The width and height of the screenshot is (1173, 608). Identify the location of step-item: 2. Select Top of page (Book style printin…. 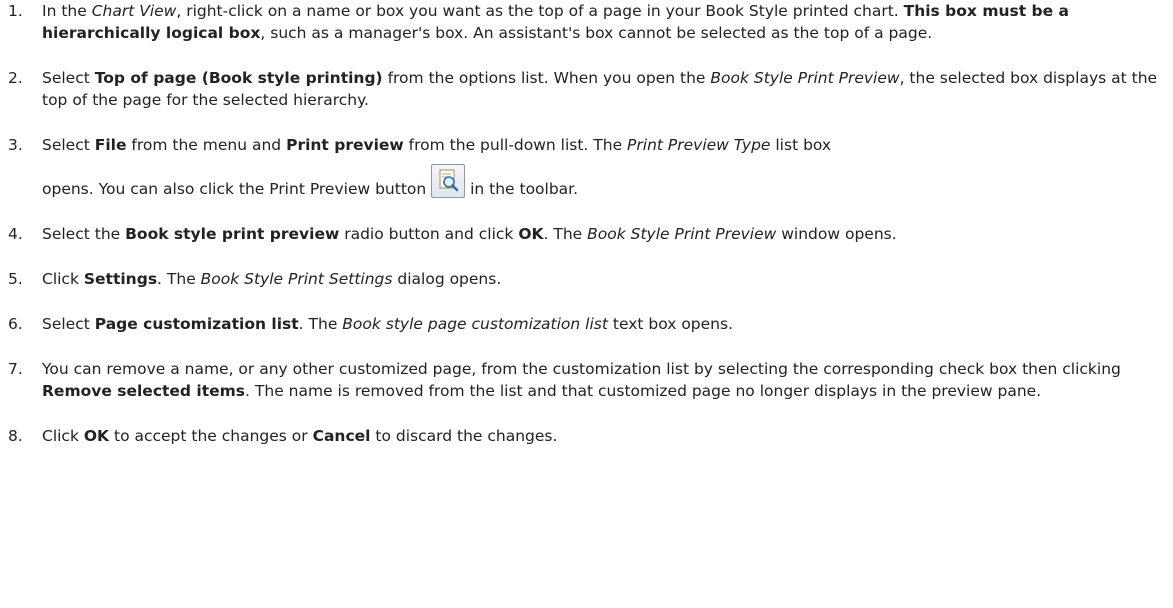
(583, 89).